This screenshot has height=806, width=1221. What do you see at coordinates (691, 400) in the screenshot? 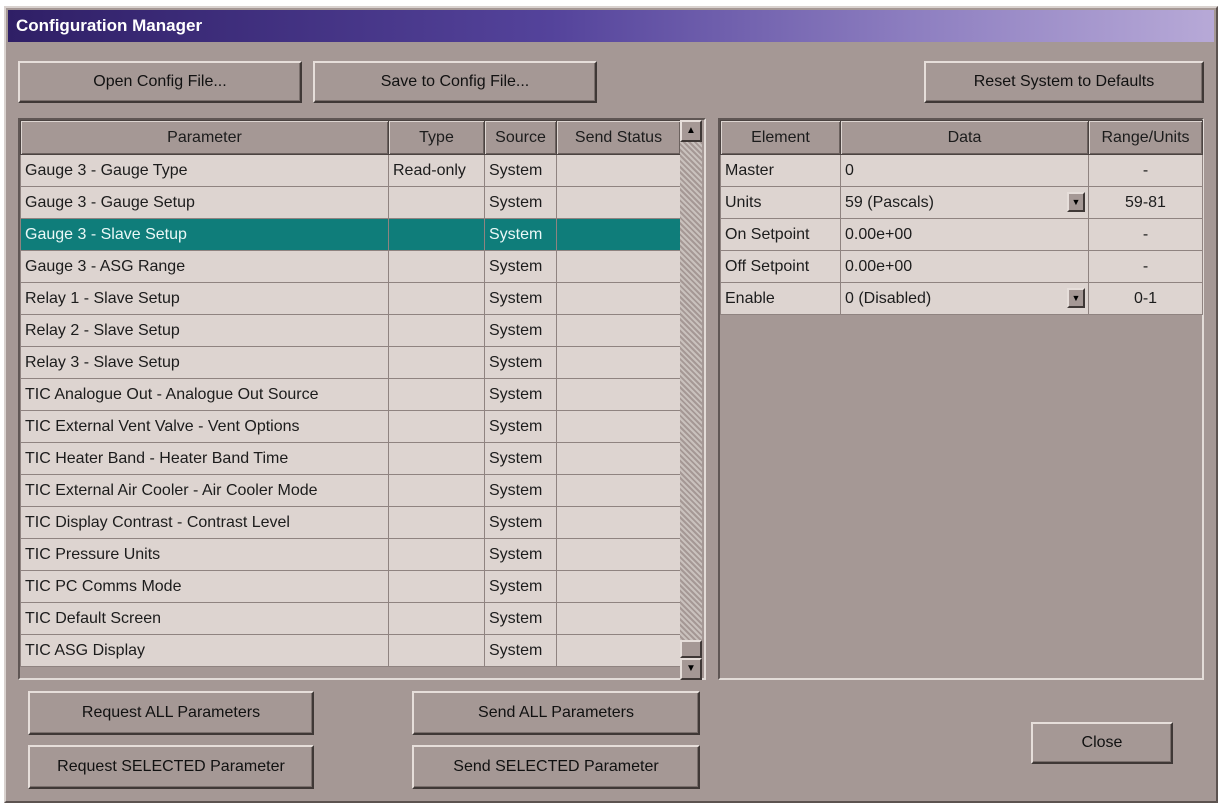
I see `parameter-scrollbar: ▲ ▼` at bounding box center [691, 400].